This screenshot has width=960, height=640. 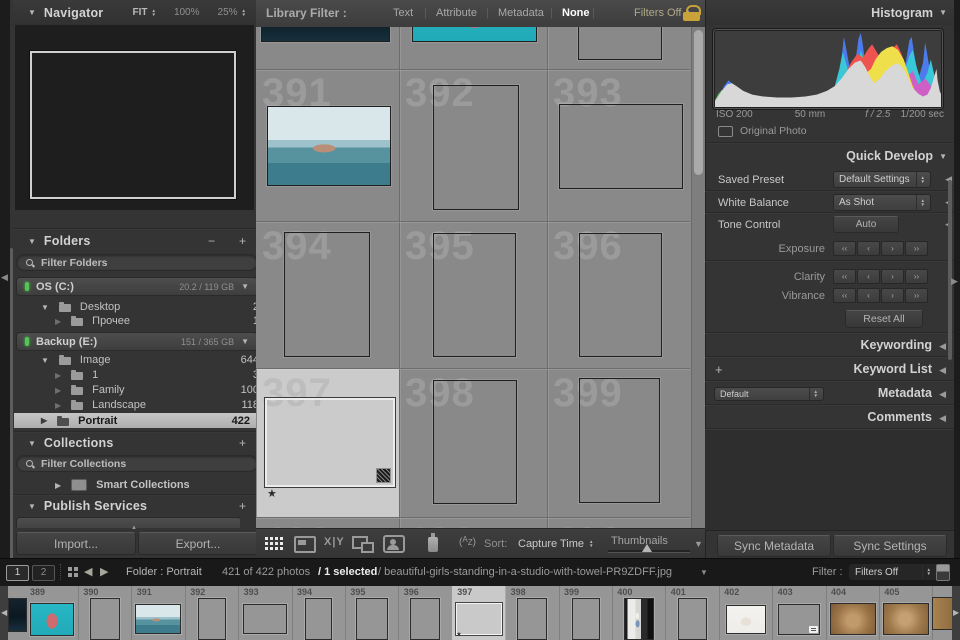 What do you see at coordinates (719, 369) in the screenshot?
I see `add-keyword-button: +` at bounding box center [719, 369].